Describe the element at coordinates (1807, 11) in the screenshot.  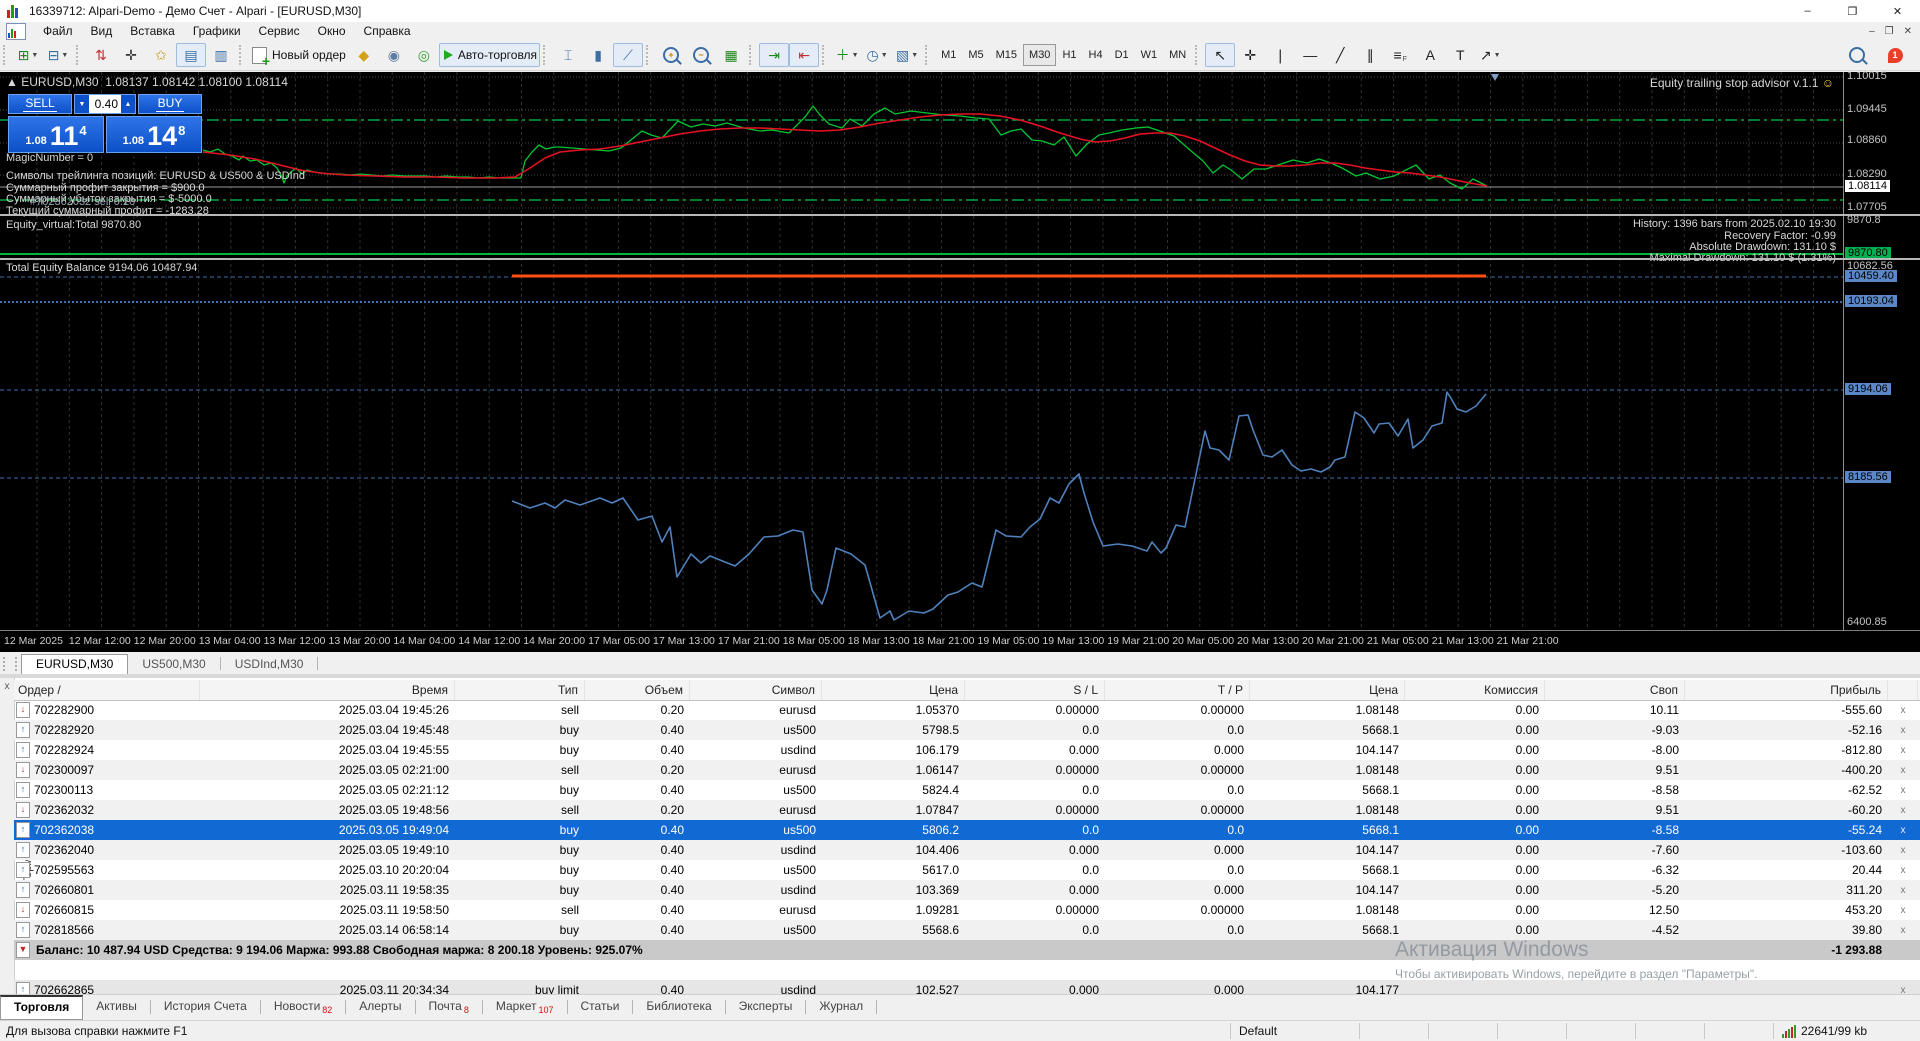
I see `minimize-button: –` at that location.